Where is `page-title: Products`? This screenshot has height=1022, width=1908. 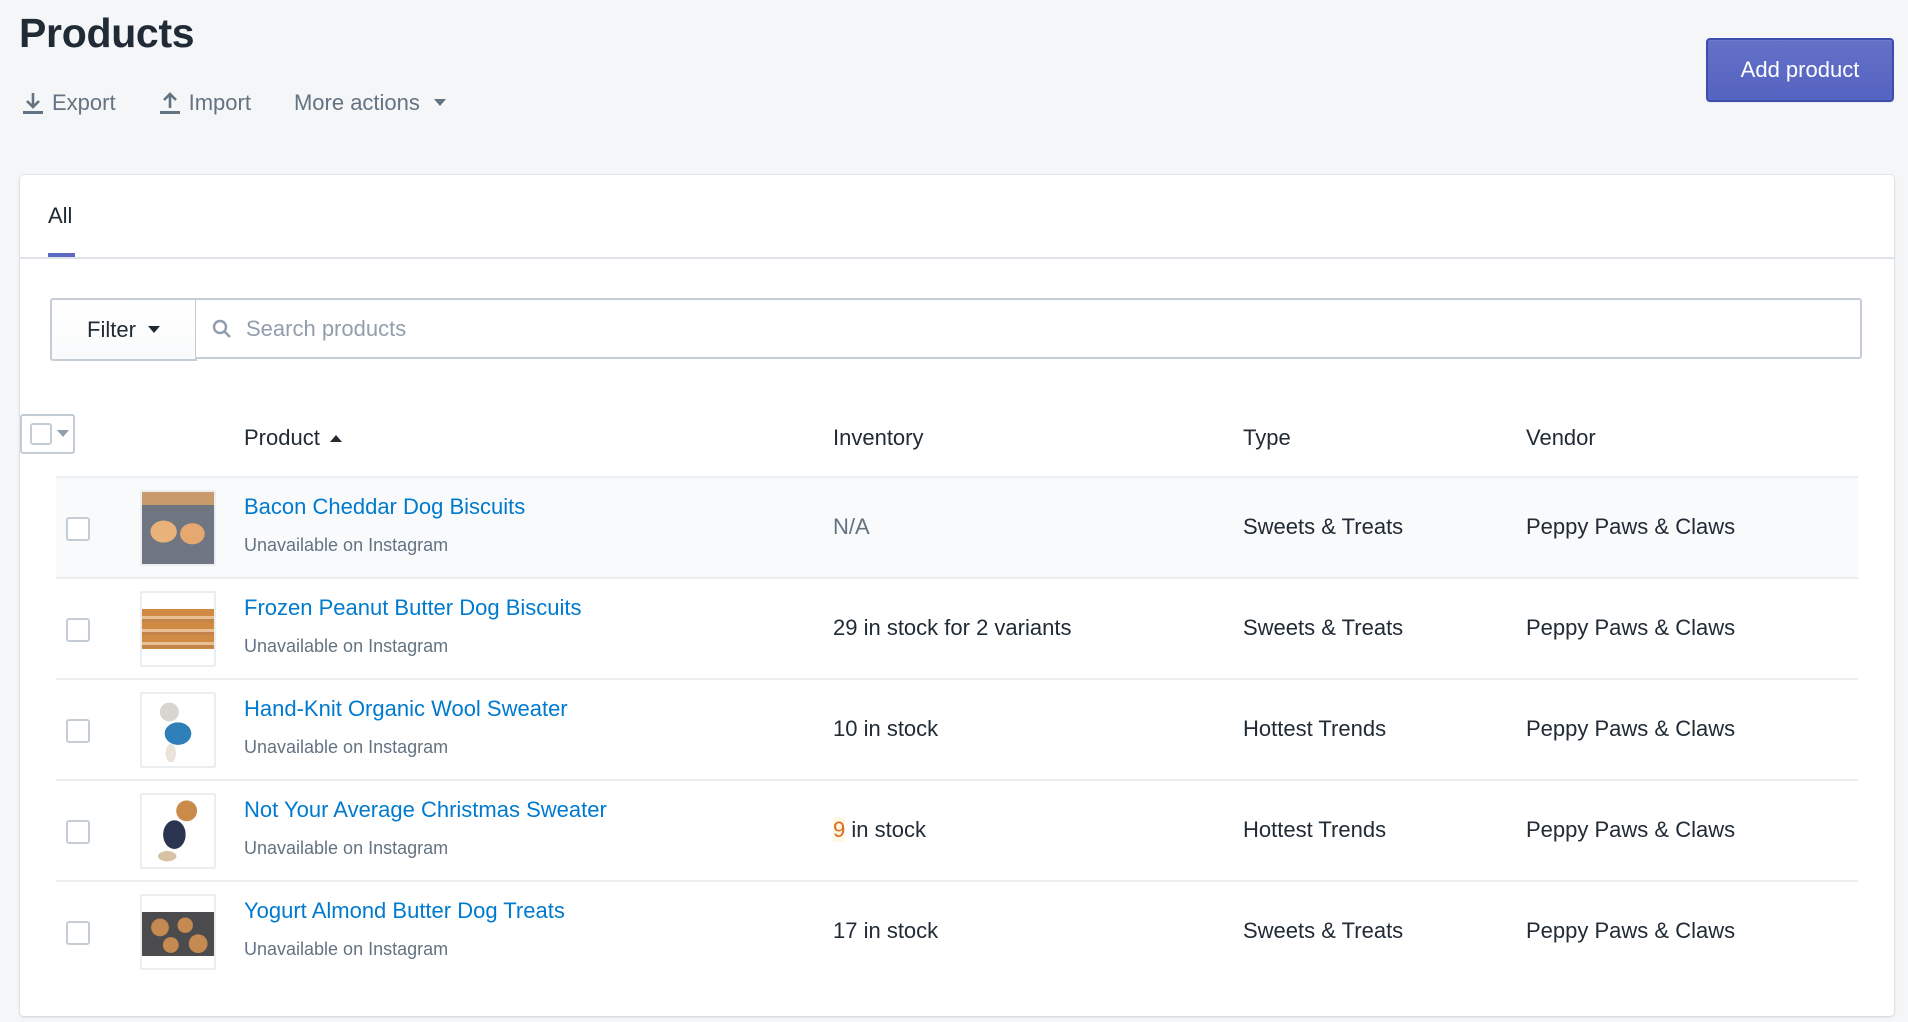
page-title: Products is located at coordinates (107, 33).